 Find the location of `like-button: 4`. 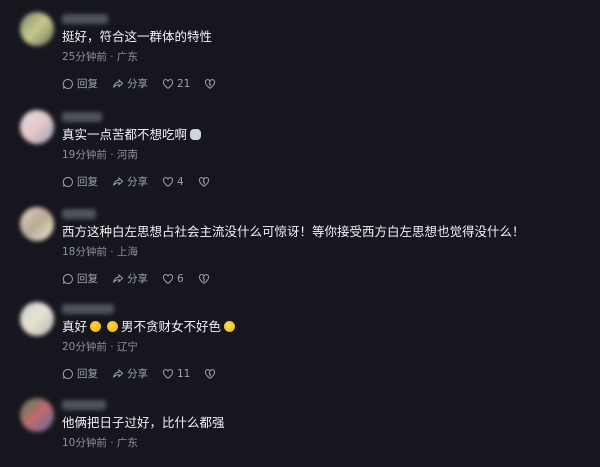

like-button: 4 is located at coordinates (173, 182).